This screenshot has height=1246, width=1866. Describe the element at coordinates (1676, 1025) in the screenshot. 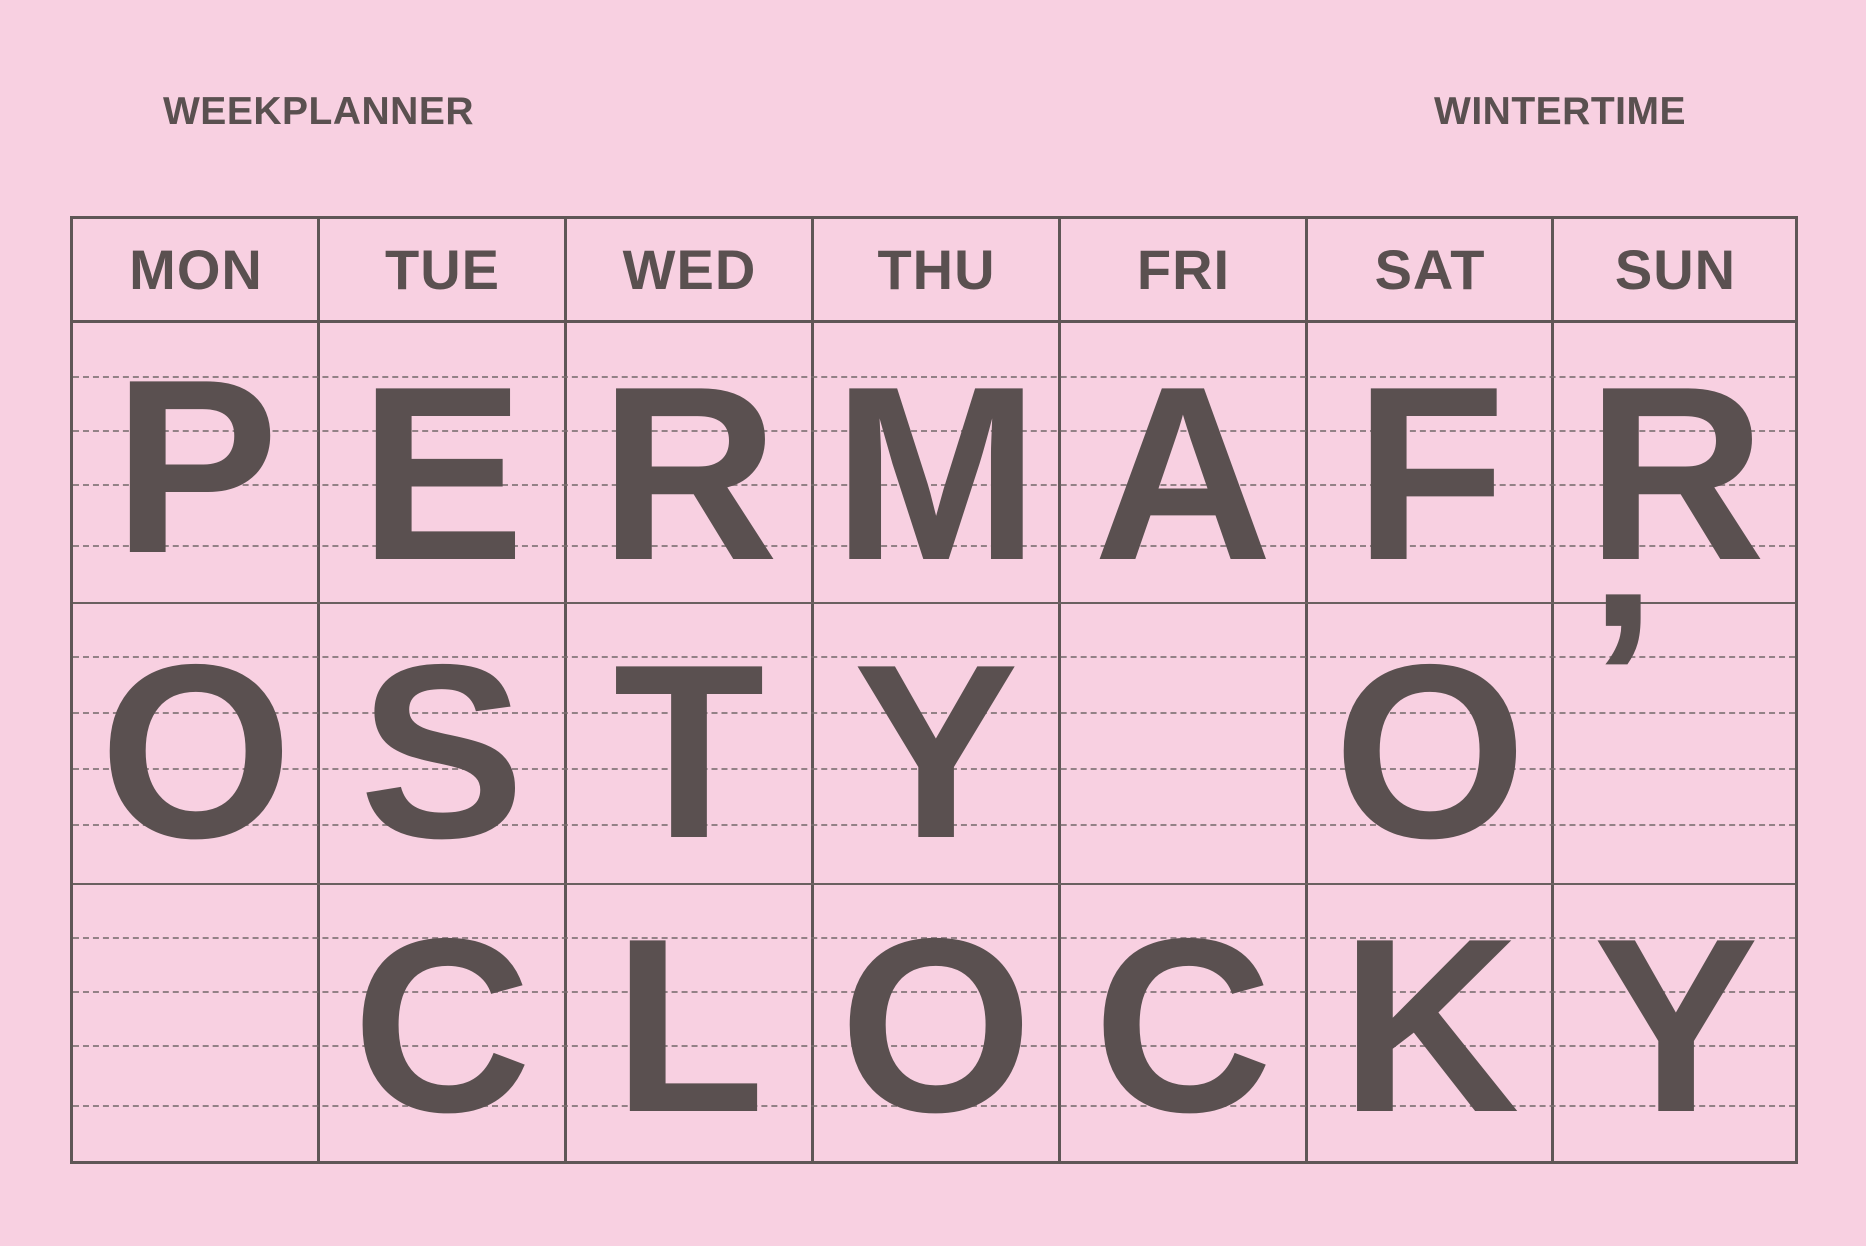

I see `big-letter-r3-sun: Y` at that location.